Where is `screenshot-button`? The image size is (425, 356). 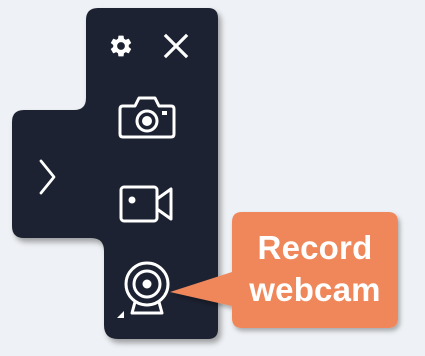
screenshot-button is located at coordinates (147, 117).